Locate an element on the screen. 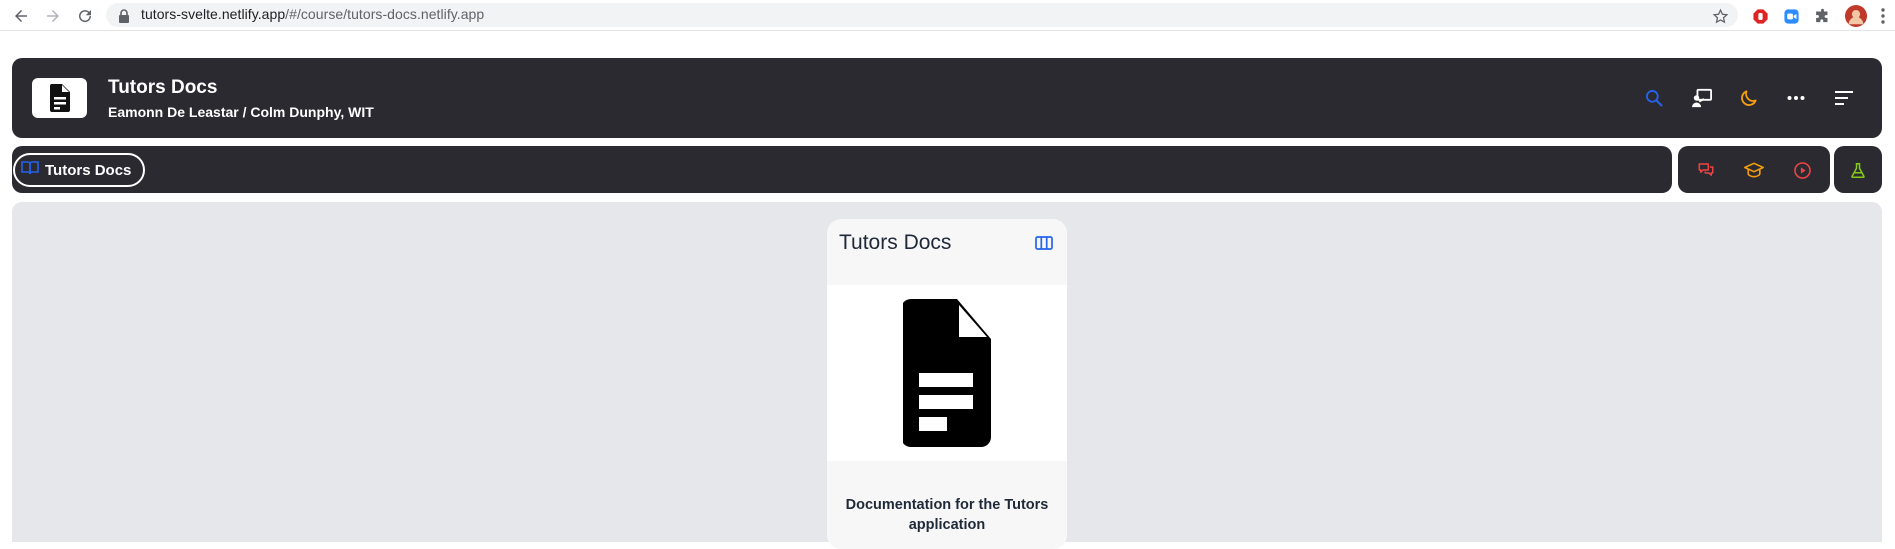 The image size is (1895, 549). card-description: Documentation for the Tutors application is located at coordinates (947, 515).